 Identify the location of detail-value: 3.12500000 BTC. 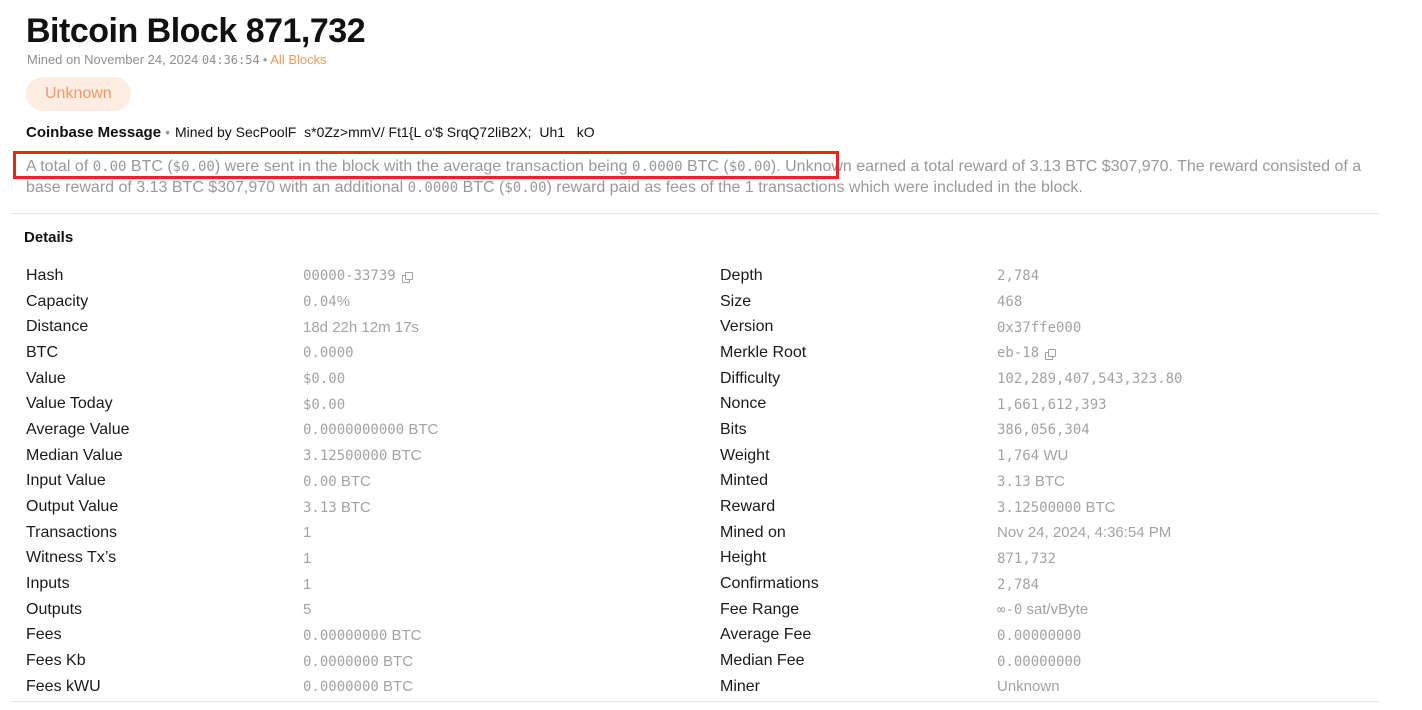
(362, 455).